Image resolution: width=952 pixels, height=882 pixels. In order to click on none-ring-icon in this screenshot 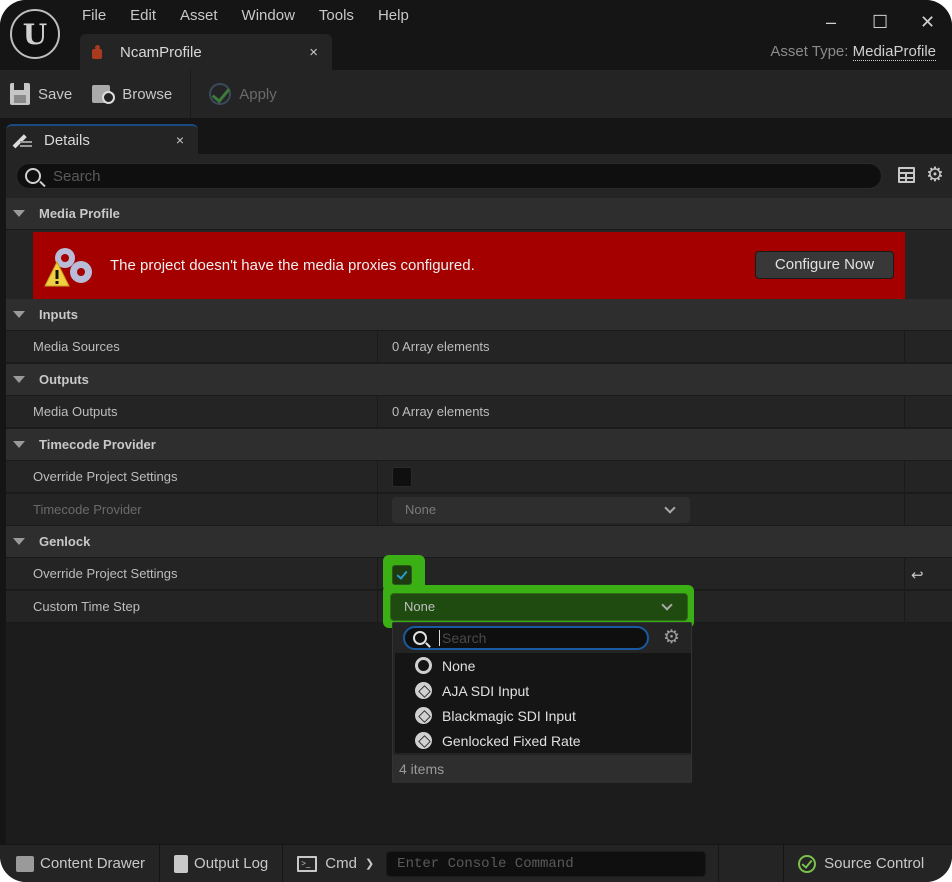, I will do `click(423, 665)`.